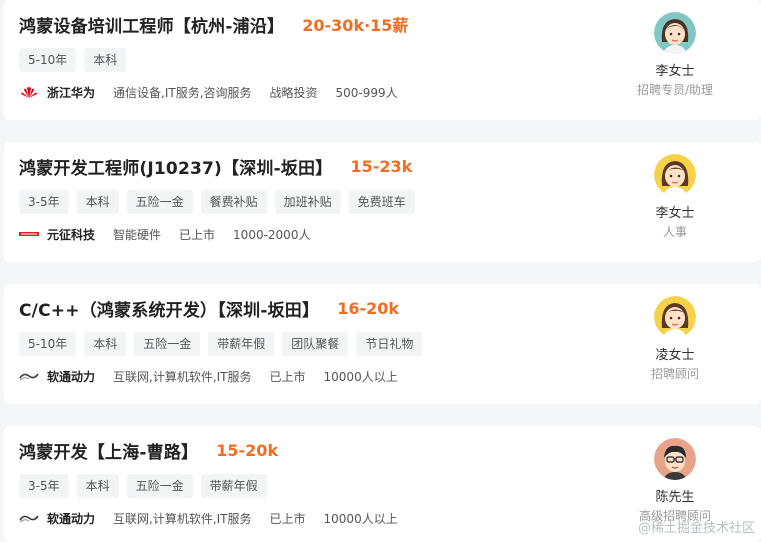 The height and width of the screenshot is (542, 761). Describe the element at coordinates (233, 202) in the screenshot. I see `job-tag: 餐费补贴` at that location.